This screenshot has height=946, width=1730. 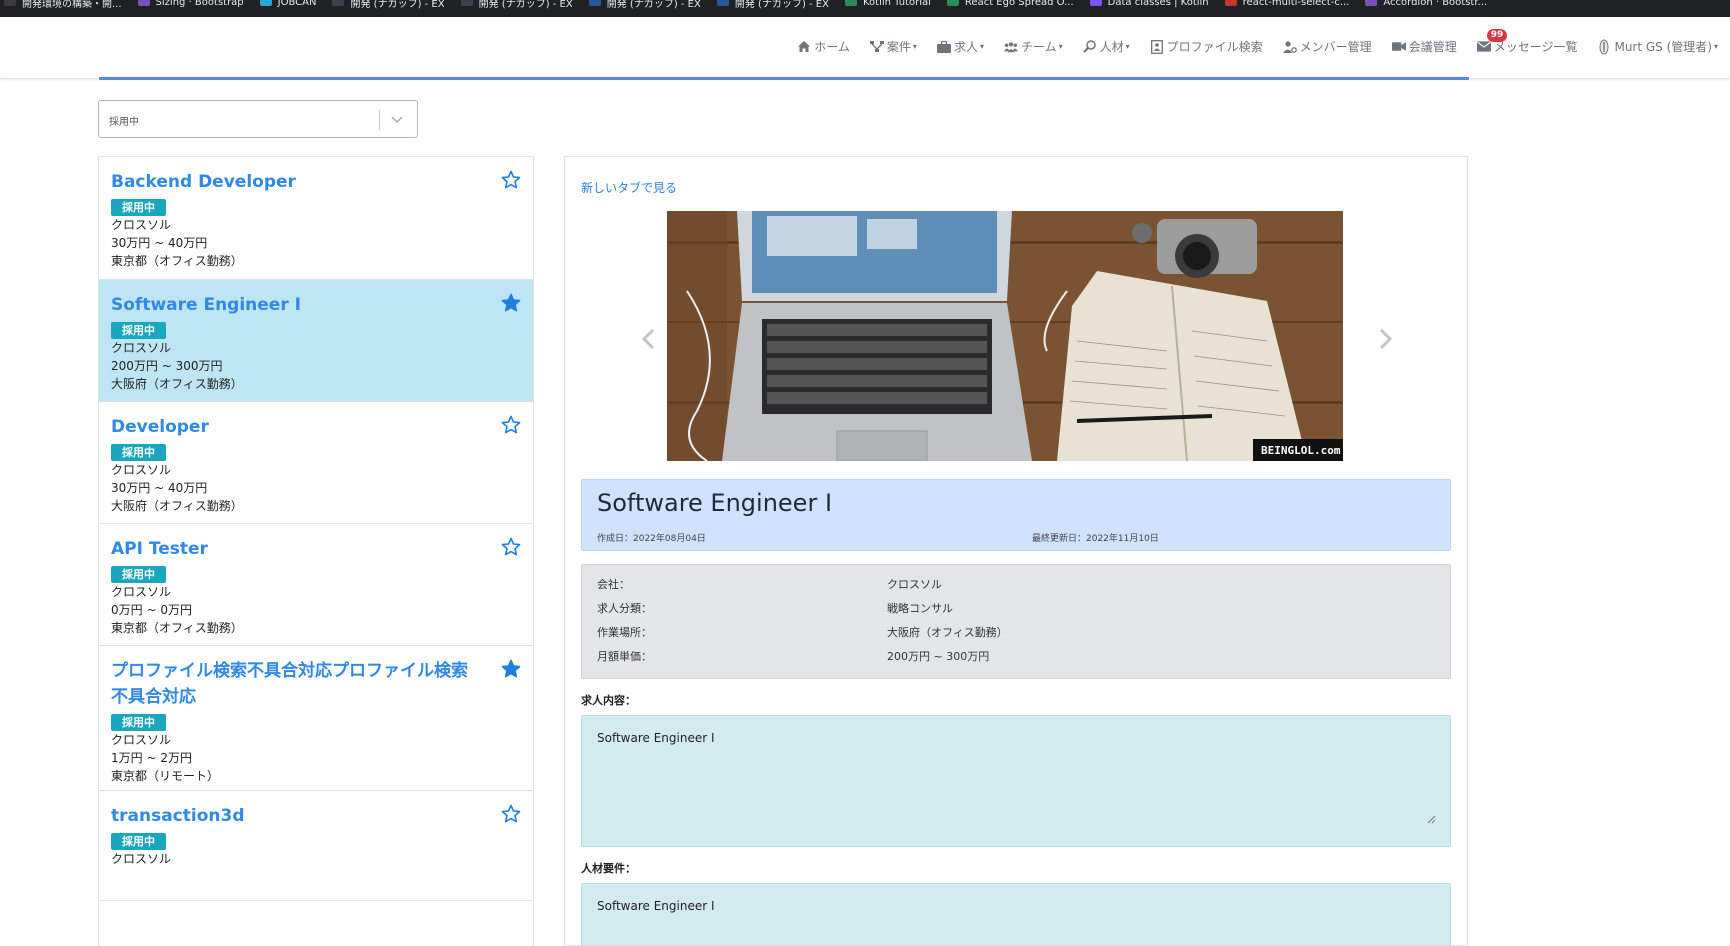 What do you see at coordinates (151, 610) in the screenshot?
I see `job-salary: 0万円 ~ 0万円` at bounding box center [151, 610].